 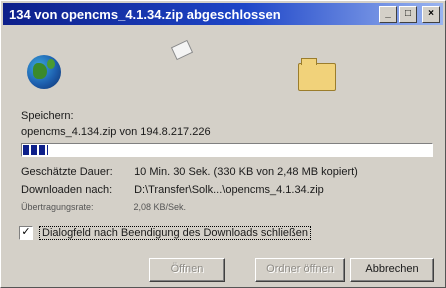 What do you see at coordinates (431, 14) in the screenshot?
I see `close-button: ×` at bounding box center [431, 14].